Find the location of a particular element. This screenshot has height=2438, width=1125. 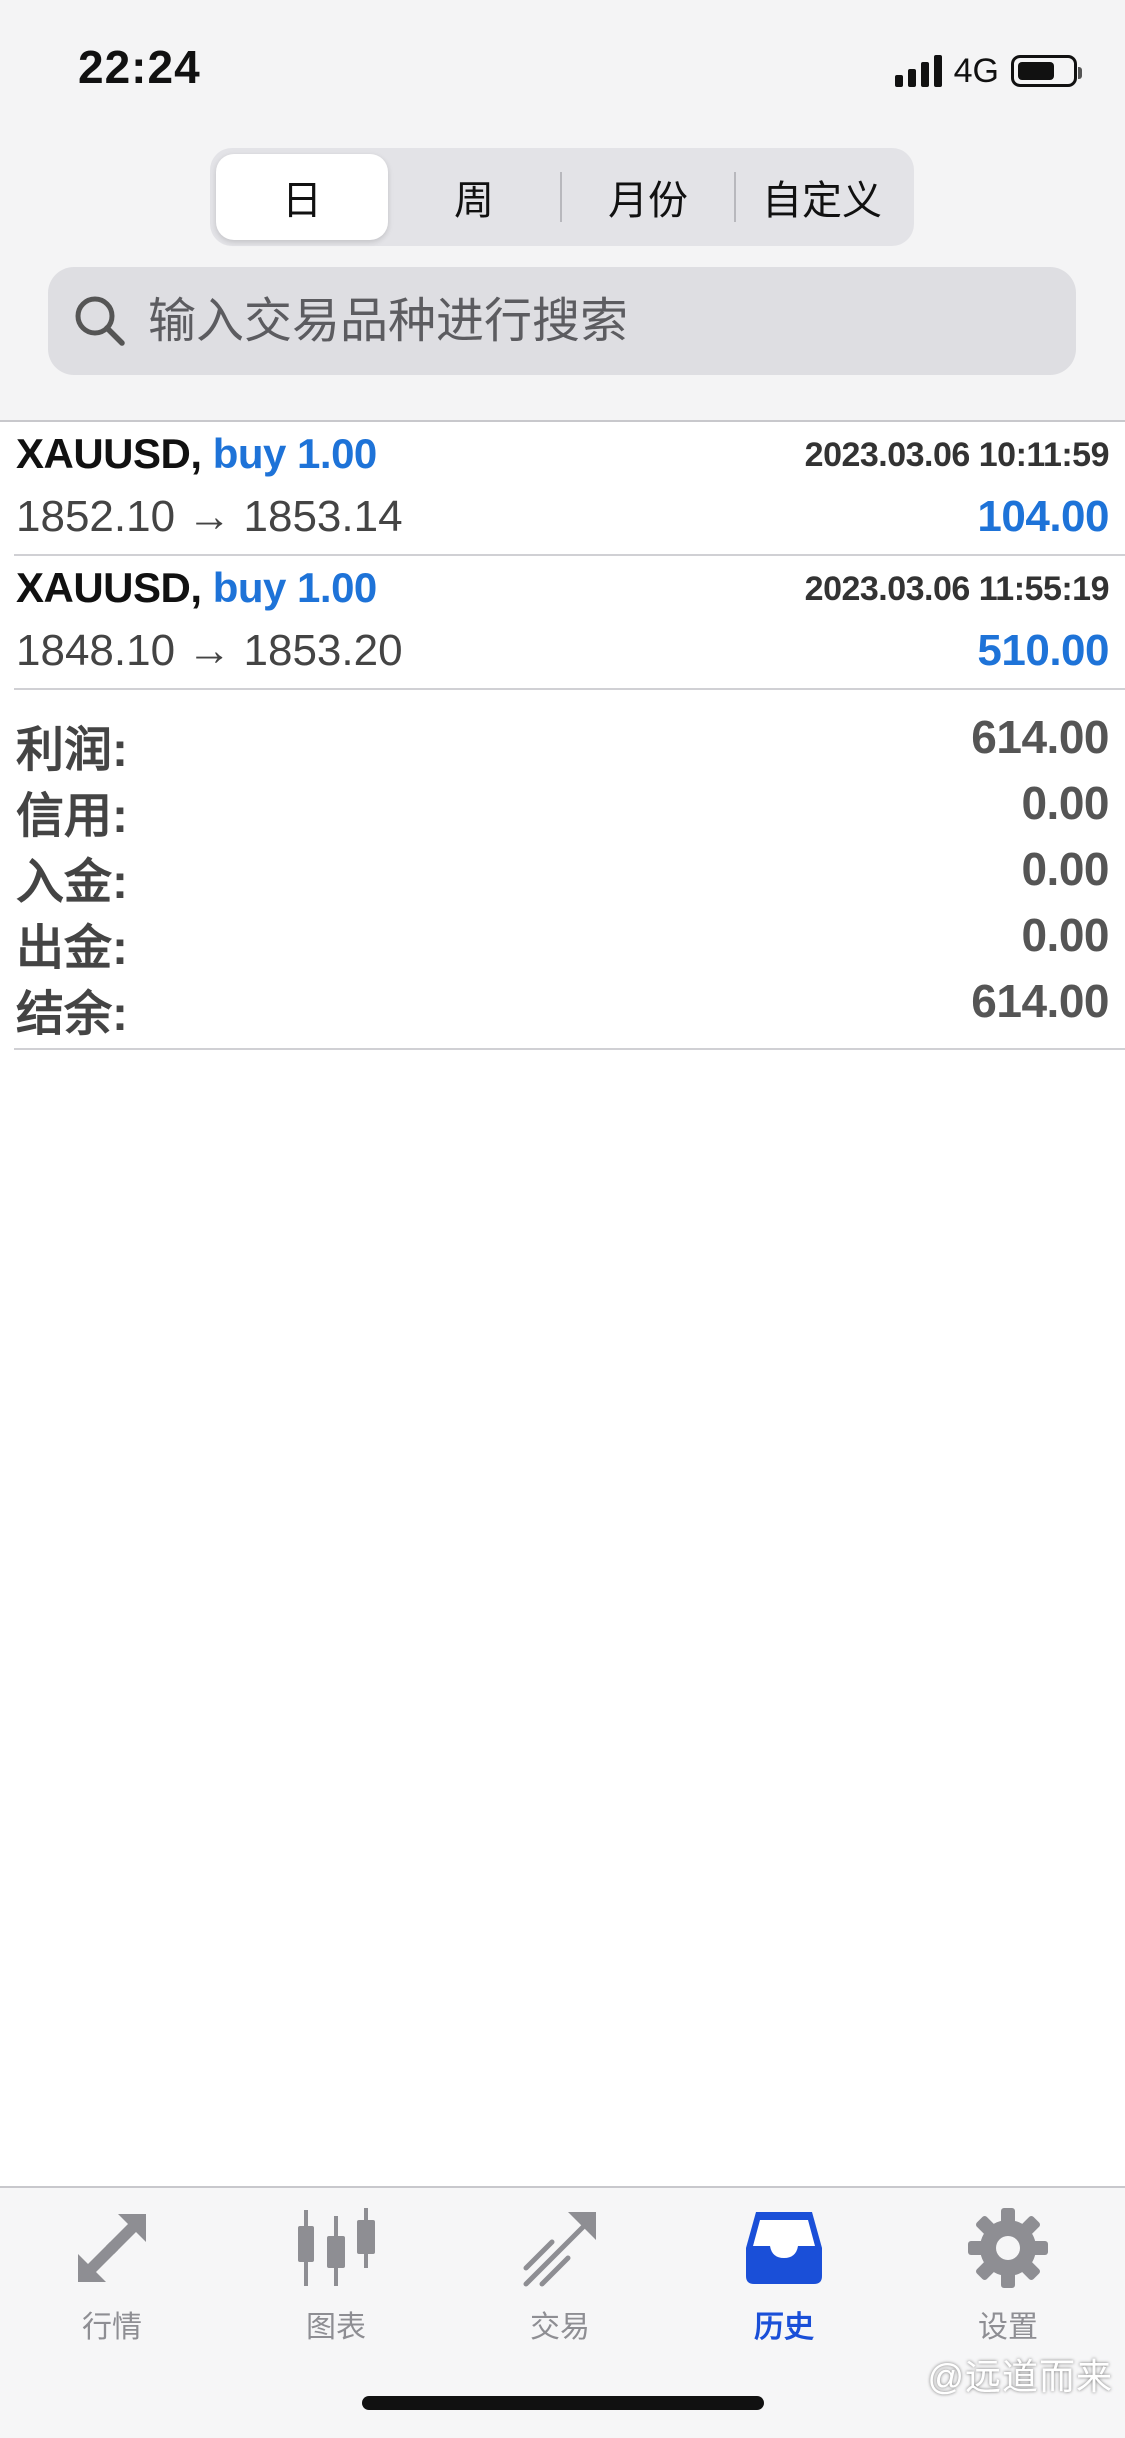

tab-history: 历史 is located at coordinates (784, 2281).